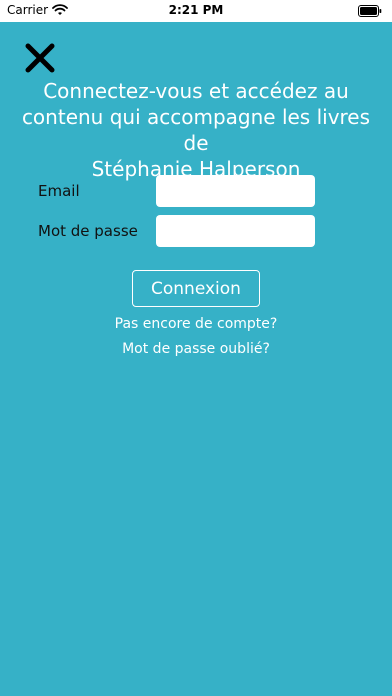 This screenshot has width=392, height=696. I want to click on email-row: Email, so click(196, 191).